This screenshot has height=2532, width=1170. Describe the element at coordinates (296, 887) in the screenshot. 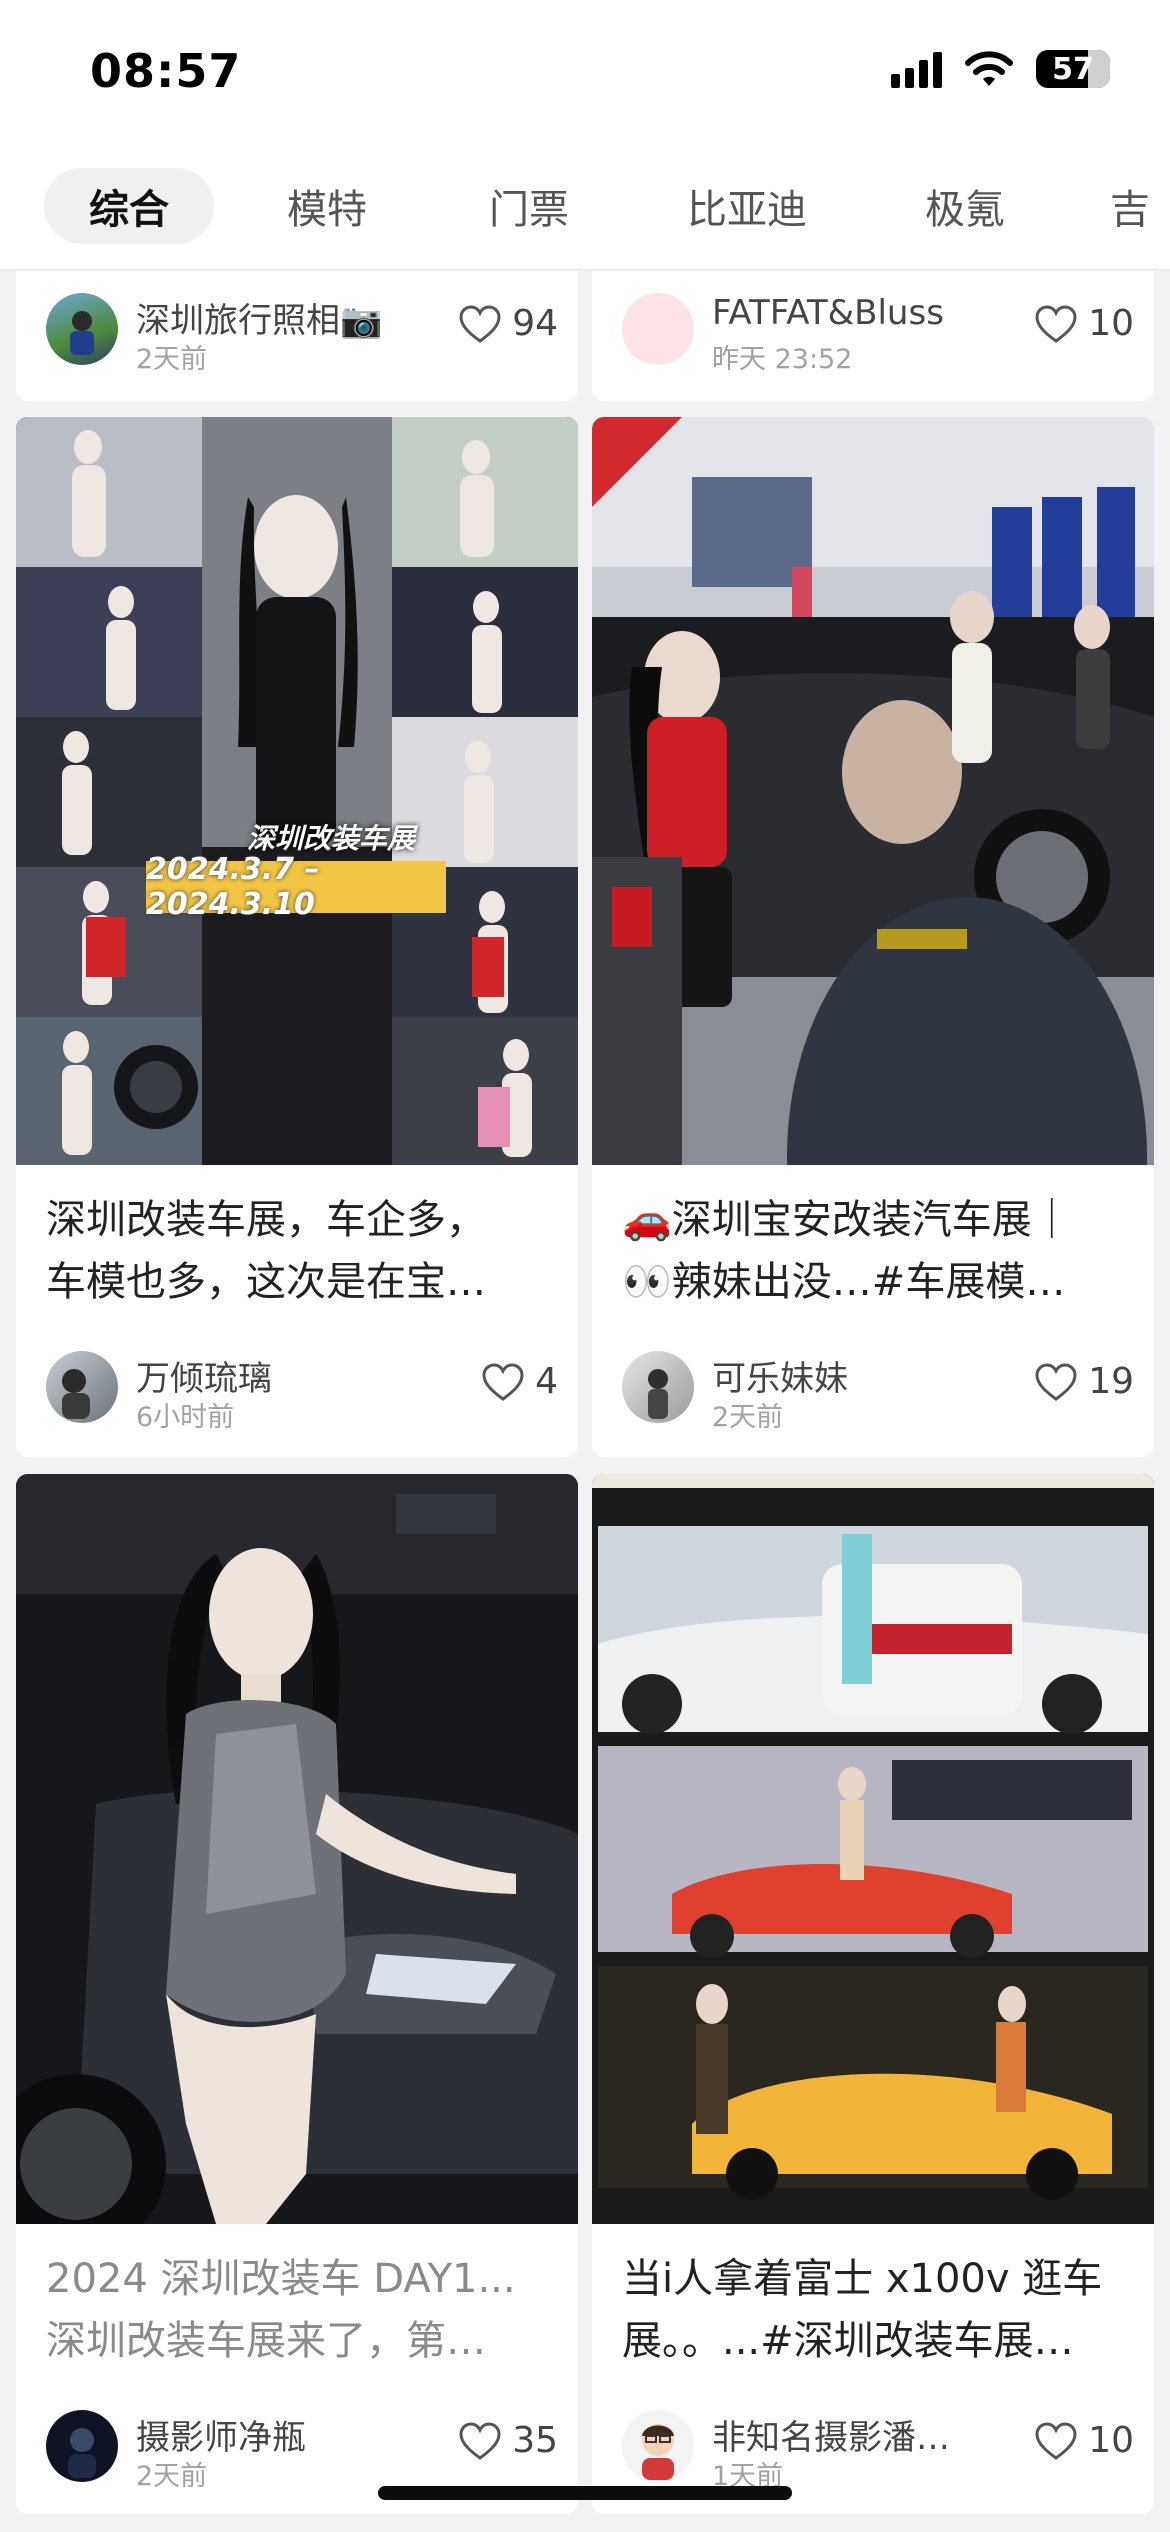

I see `image-caption-dates: 2024.3.7 –2024.3.10` at that location.